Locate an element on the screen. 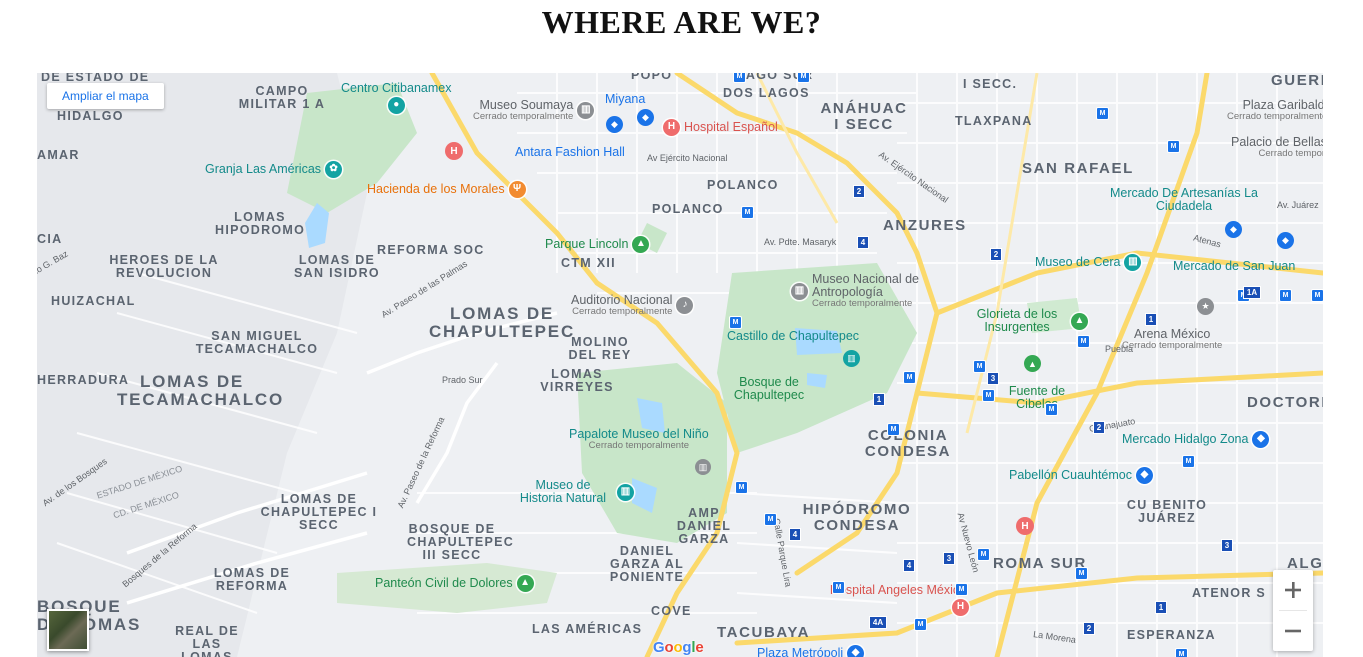 This screenshot has width=1363, height=657. poi-arena-mexico: Arena México Cerrado temporalmente is located at coordinates (1172, 339).